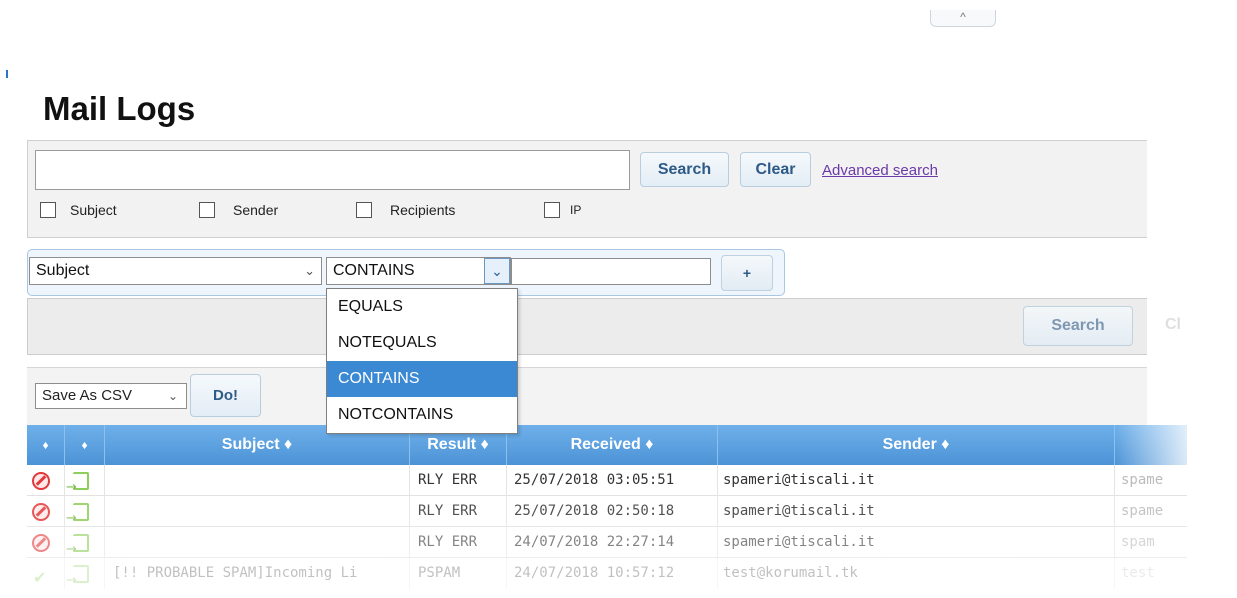  Describe the element at coordinates (422, 415) in the screenshot. I see `dropdown-option-notcontains: NOTCONTAINS` at that location.